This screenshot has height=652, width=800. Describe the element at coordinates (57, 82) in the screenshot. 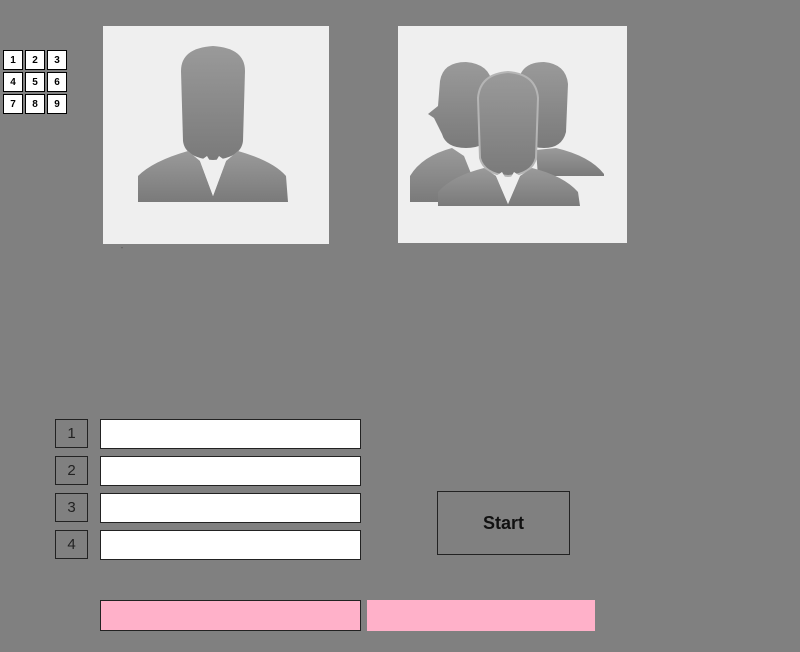

I see `grid-button-6: 6` at that location.